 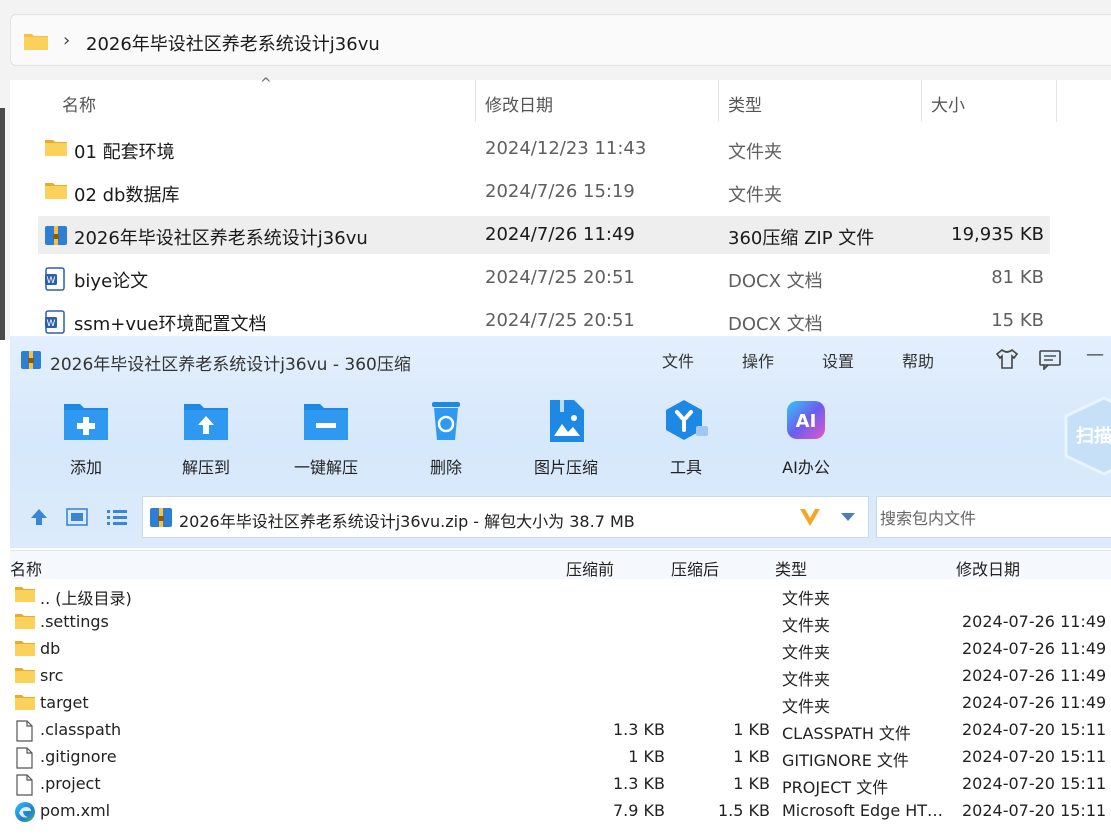 What do you see at coordinates (1095, 354) in the screenshot?
I see `minimize-icon: —` at bounding box center [1095, 354].